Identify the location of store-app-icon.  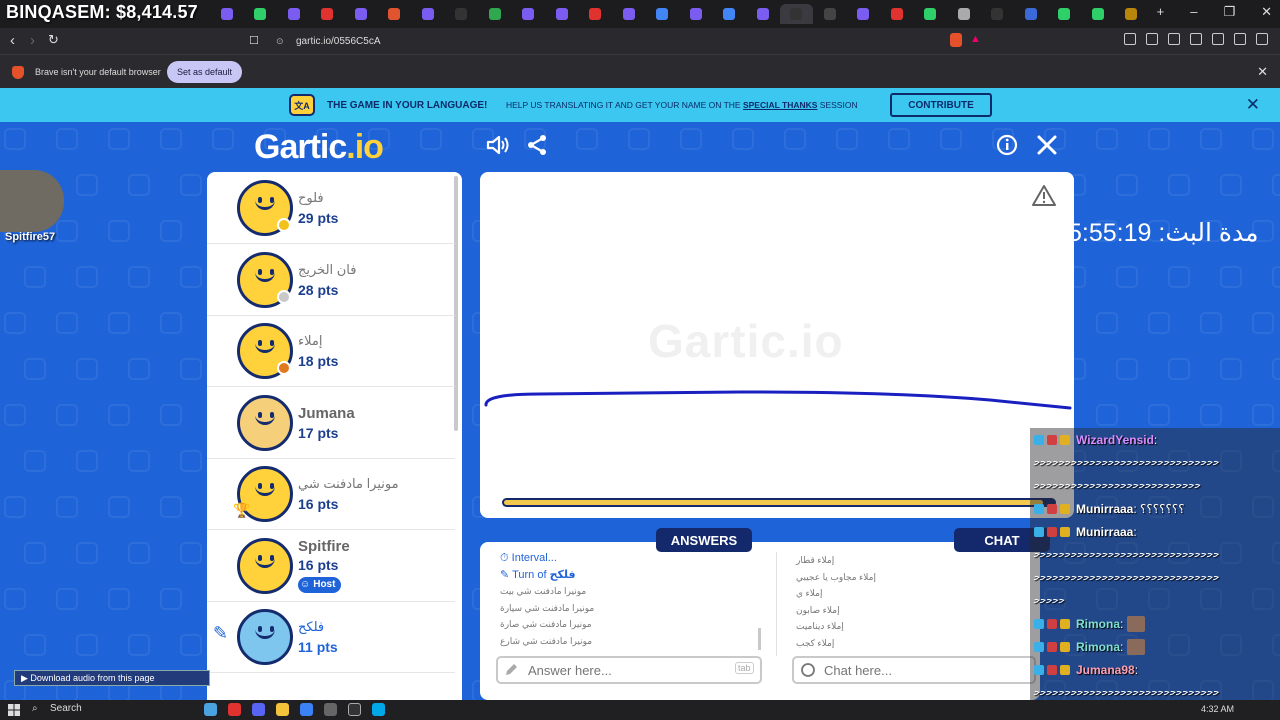
(306, 709).